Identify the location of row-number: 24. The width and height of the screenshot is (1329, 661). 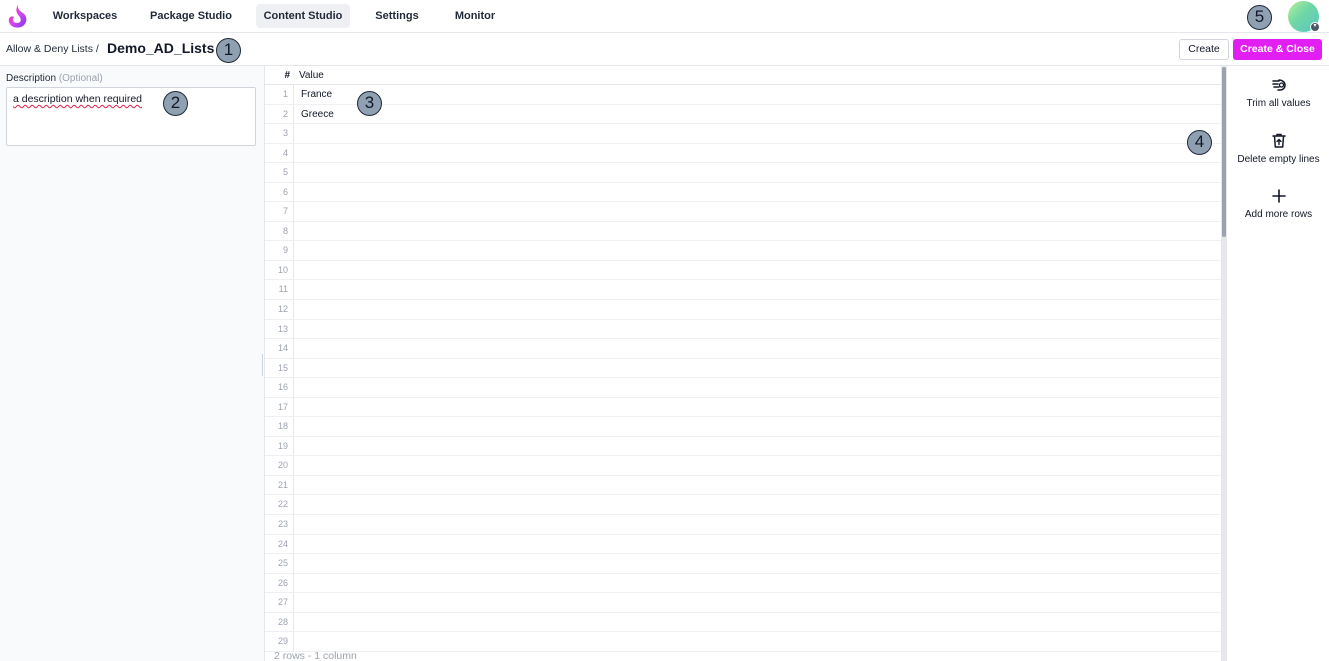
(279, 544).